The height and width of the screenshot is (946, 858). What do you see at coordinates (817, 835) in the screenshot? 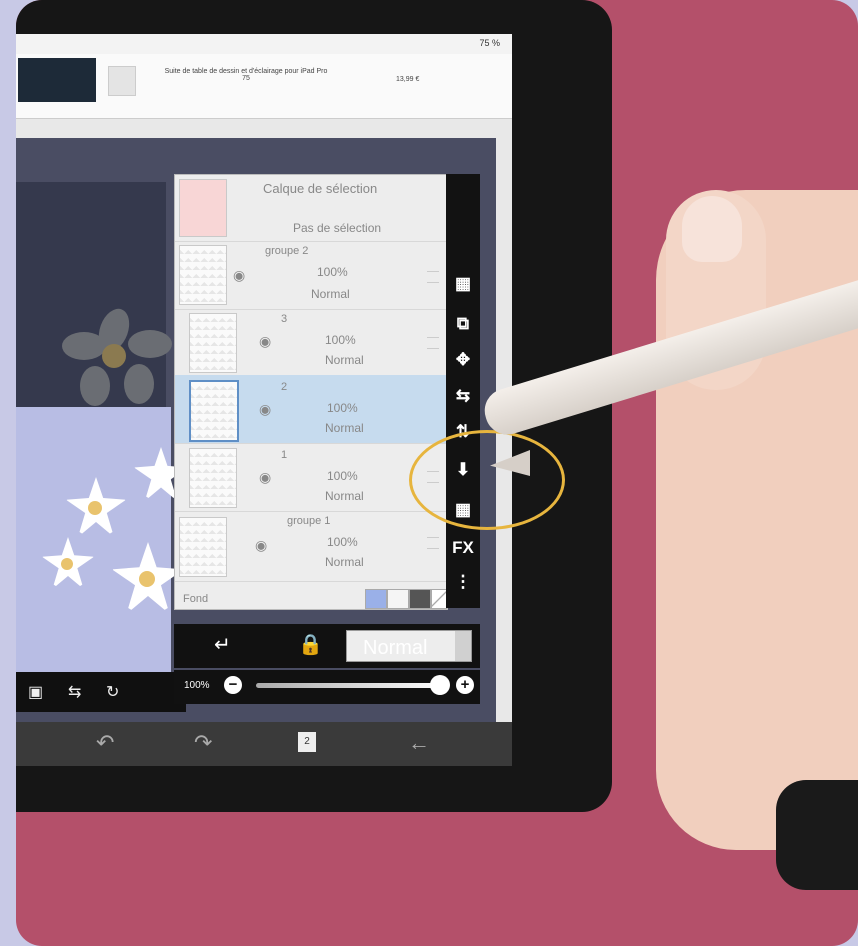
I see `wristwatch` at bounding box center [817, 835].